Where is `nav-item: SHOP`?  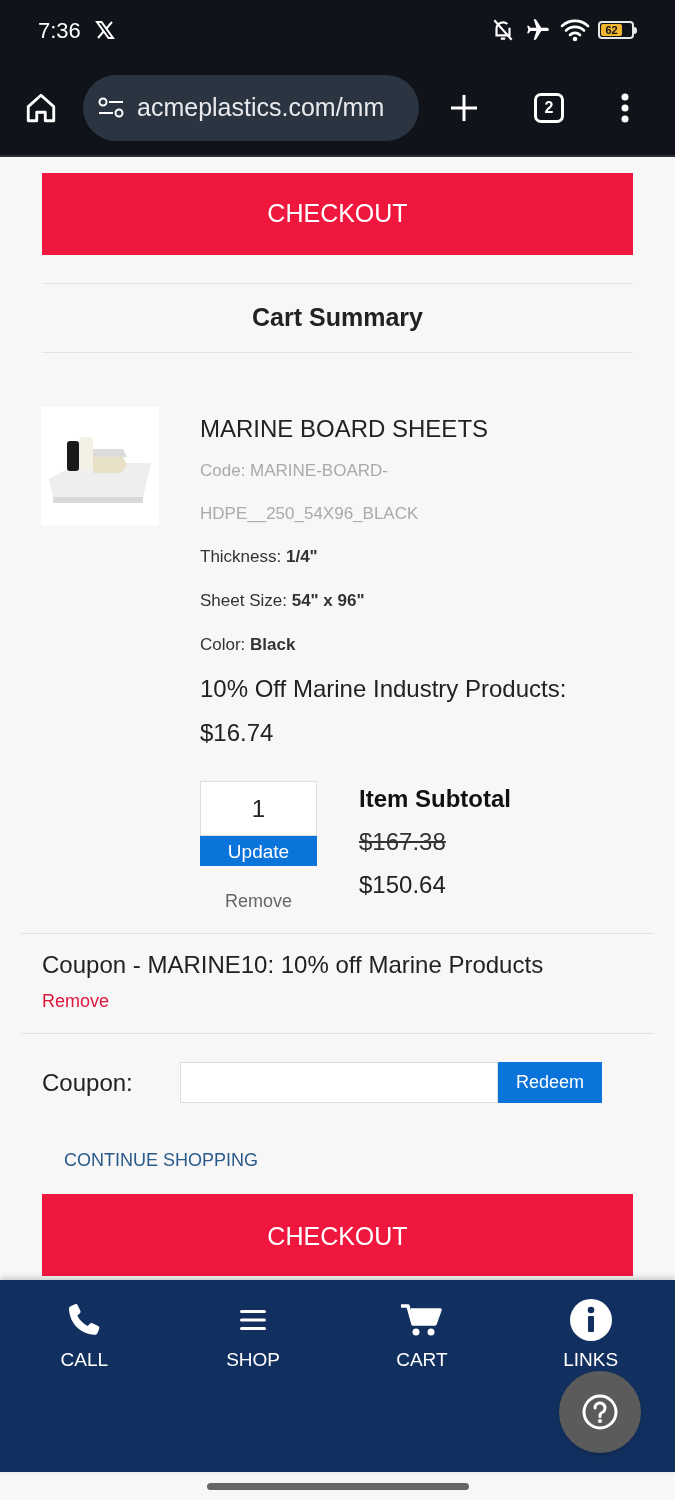 nav-item: SHOP is located at coordinates (253, 1336).